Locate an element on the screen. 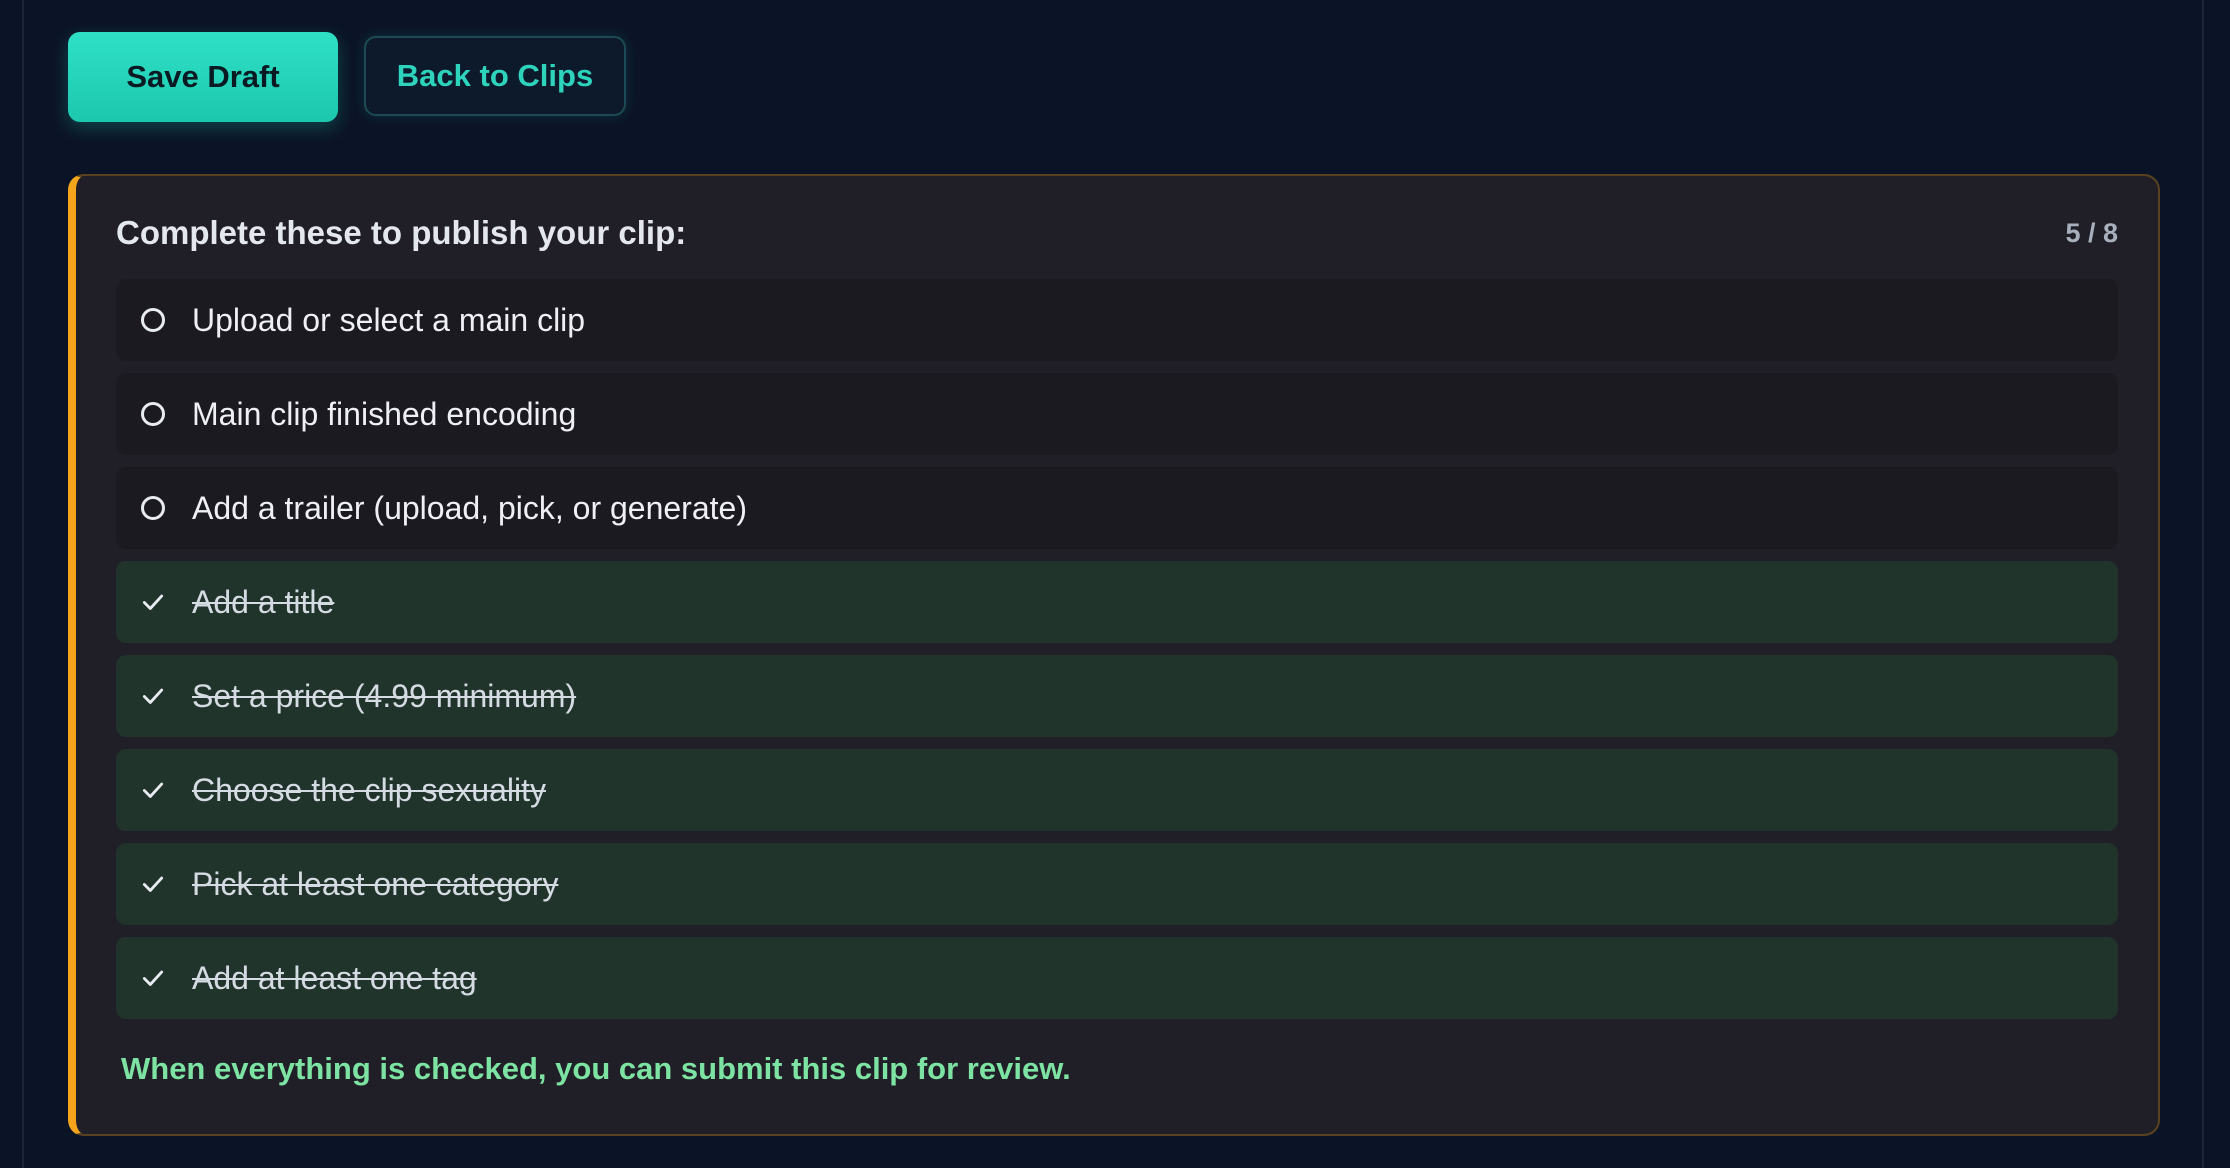 The image size is (2230, 1168). checklist-item-label: Main clip finished encoding is located at coordinates (384, 413).